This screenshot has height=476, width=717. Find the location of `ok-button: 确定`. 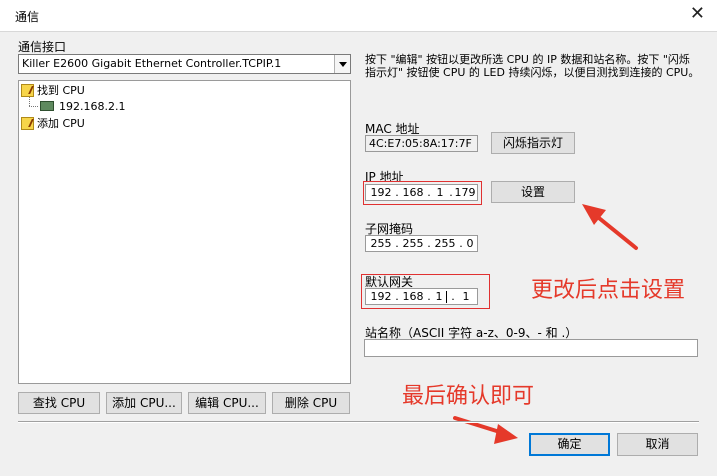

ok-button: 确定 is located at coordinates (569, 444).